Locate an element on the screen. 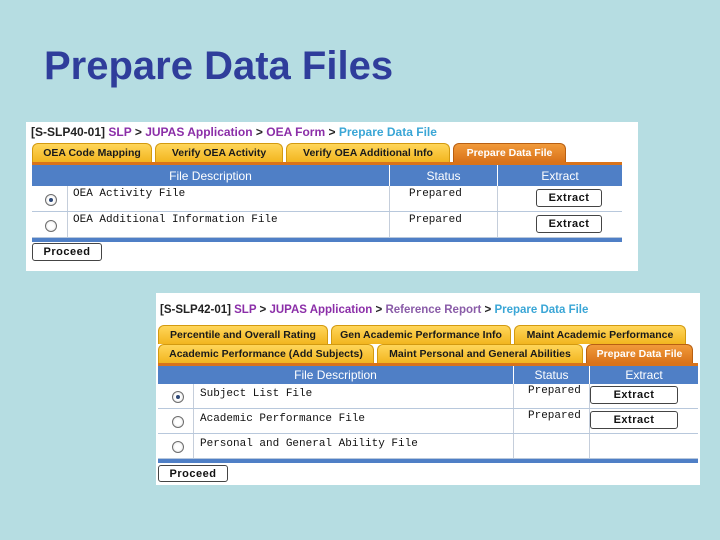  tab-verify-oea-additional-info: Verify OEA Additional Info is located at coordinates (368, 152).